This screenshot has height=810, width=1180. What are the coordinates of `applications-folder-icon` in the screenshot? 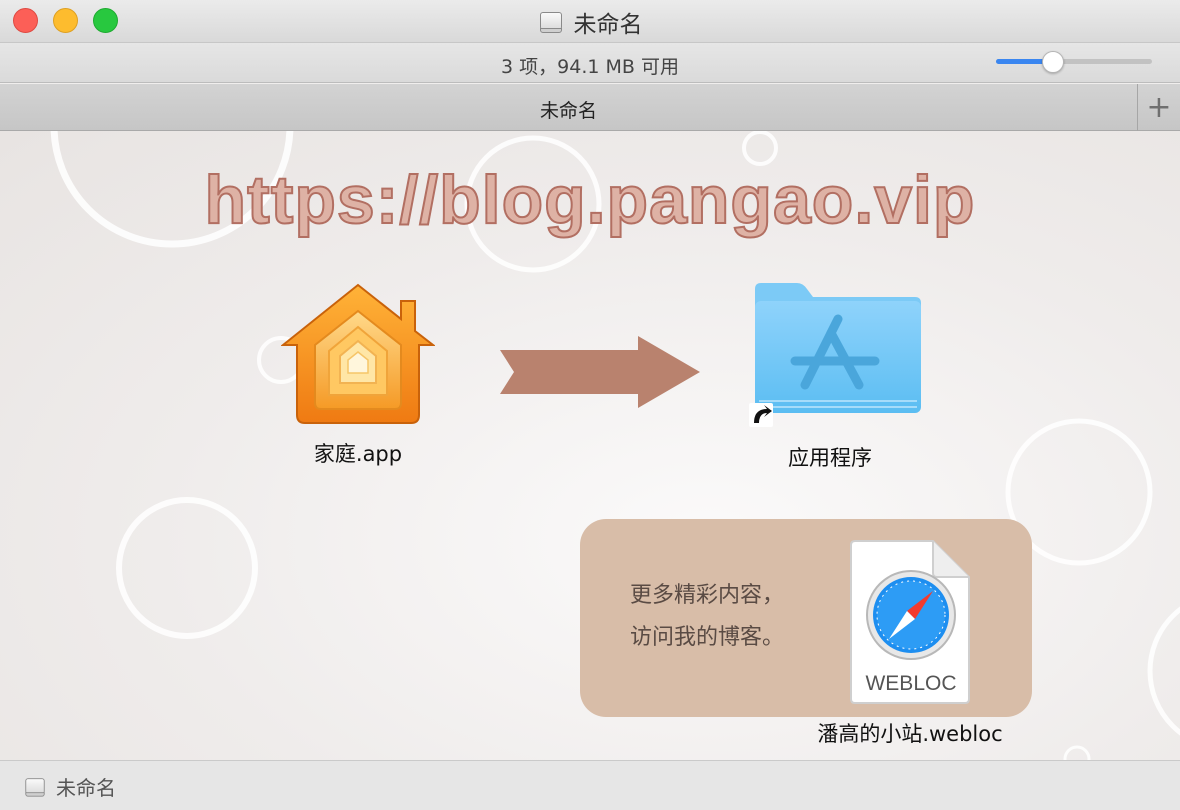 It's located at (835, 355).